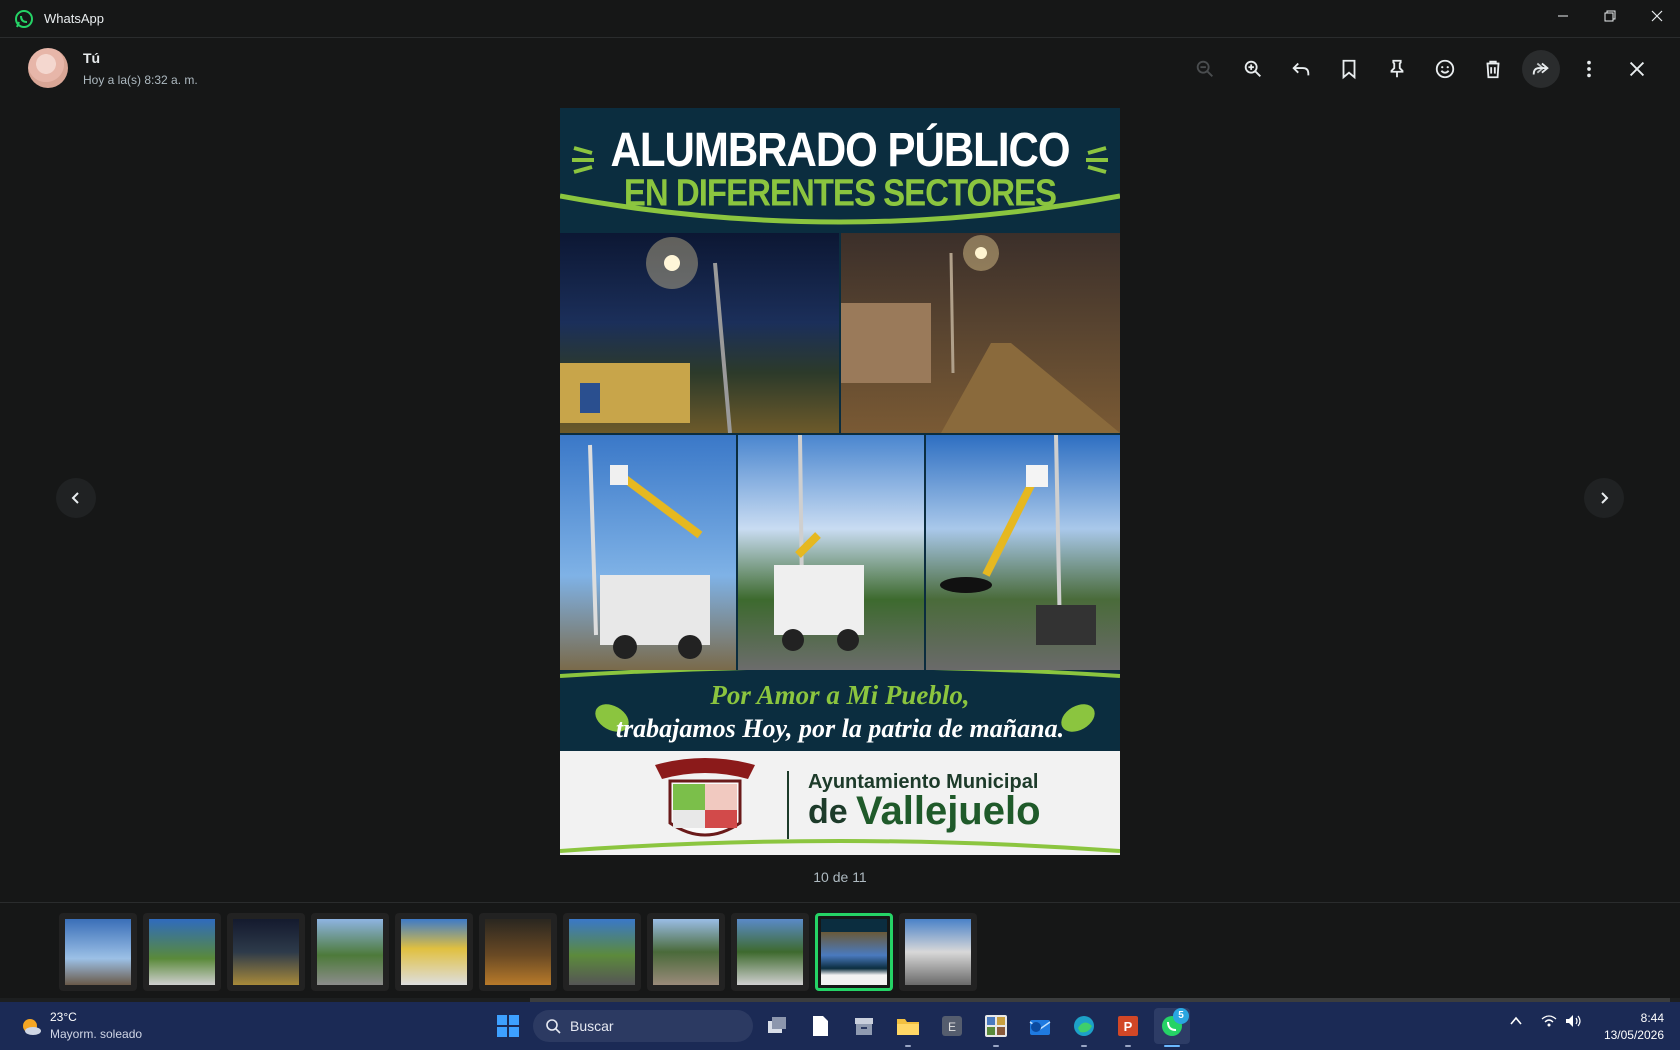 Image resolution: width=1680 pixels, height=1050 pixels. I want to click on taskbar-powerpoint: P, so click(1128, 1026).